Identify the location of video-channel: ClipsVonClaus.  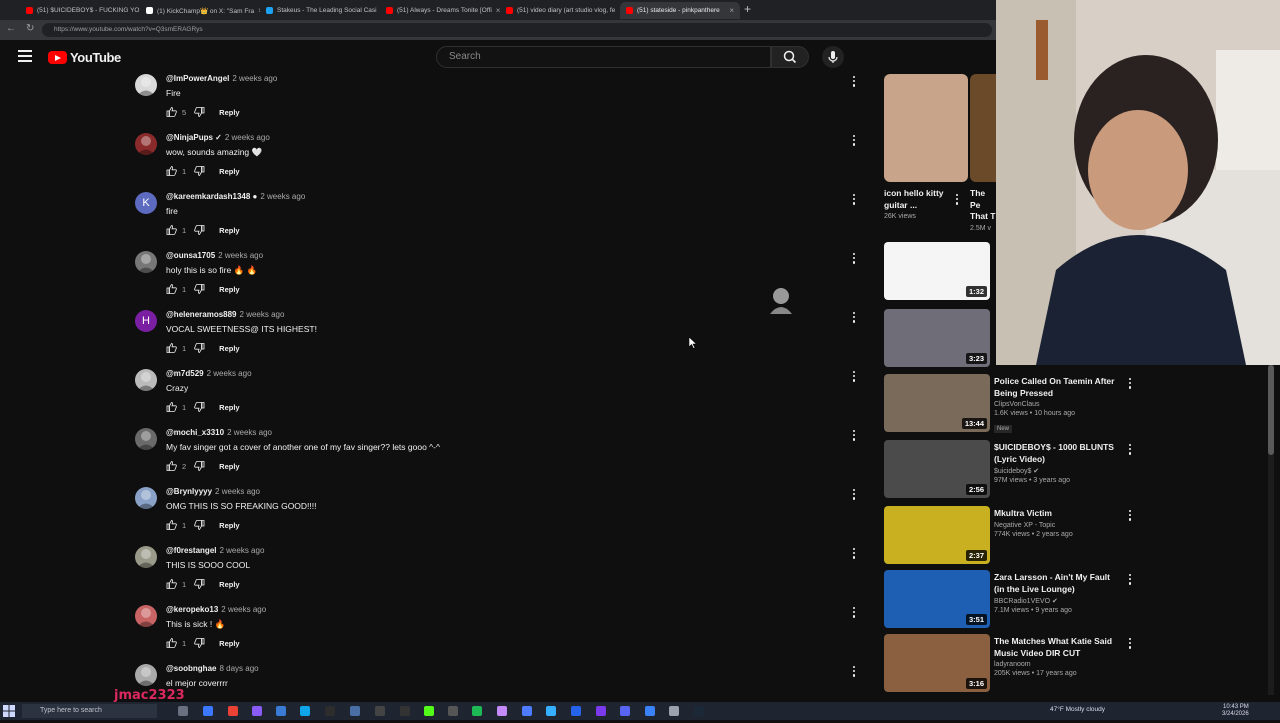
(1056, 404).